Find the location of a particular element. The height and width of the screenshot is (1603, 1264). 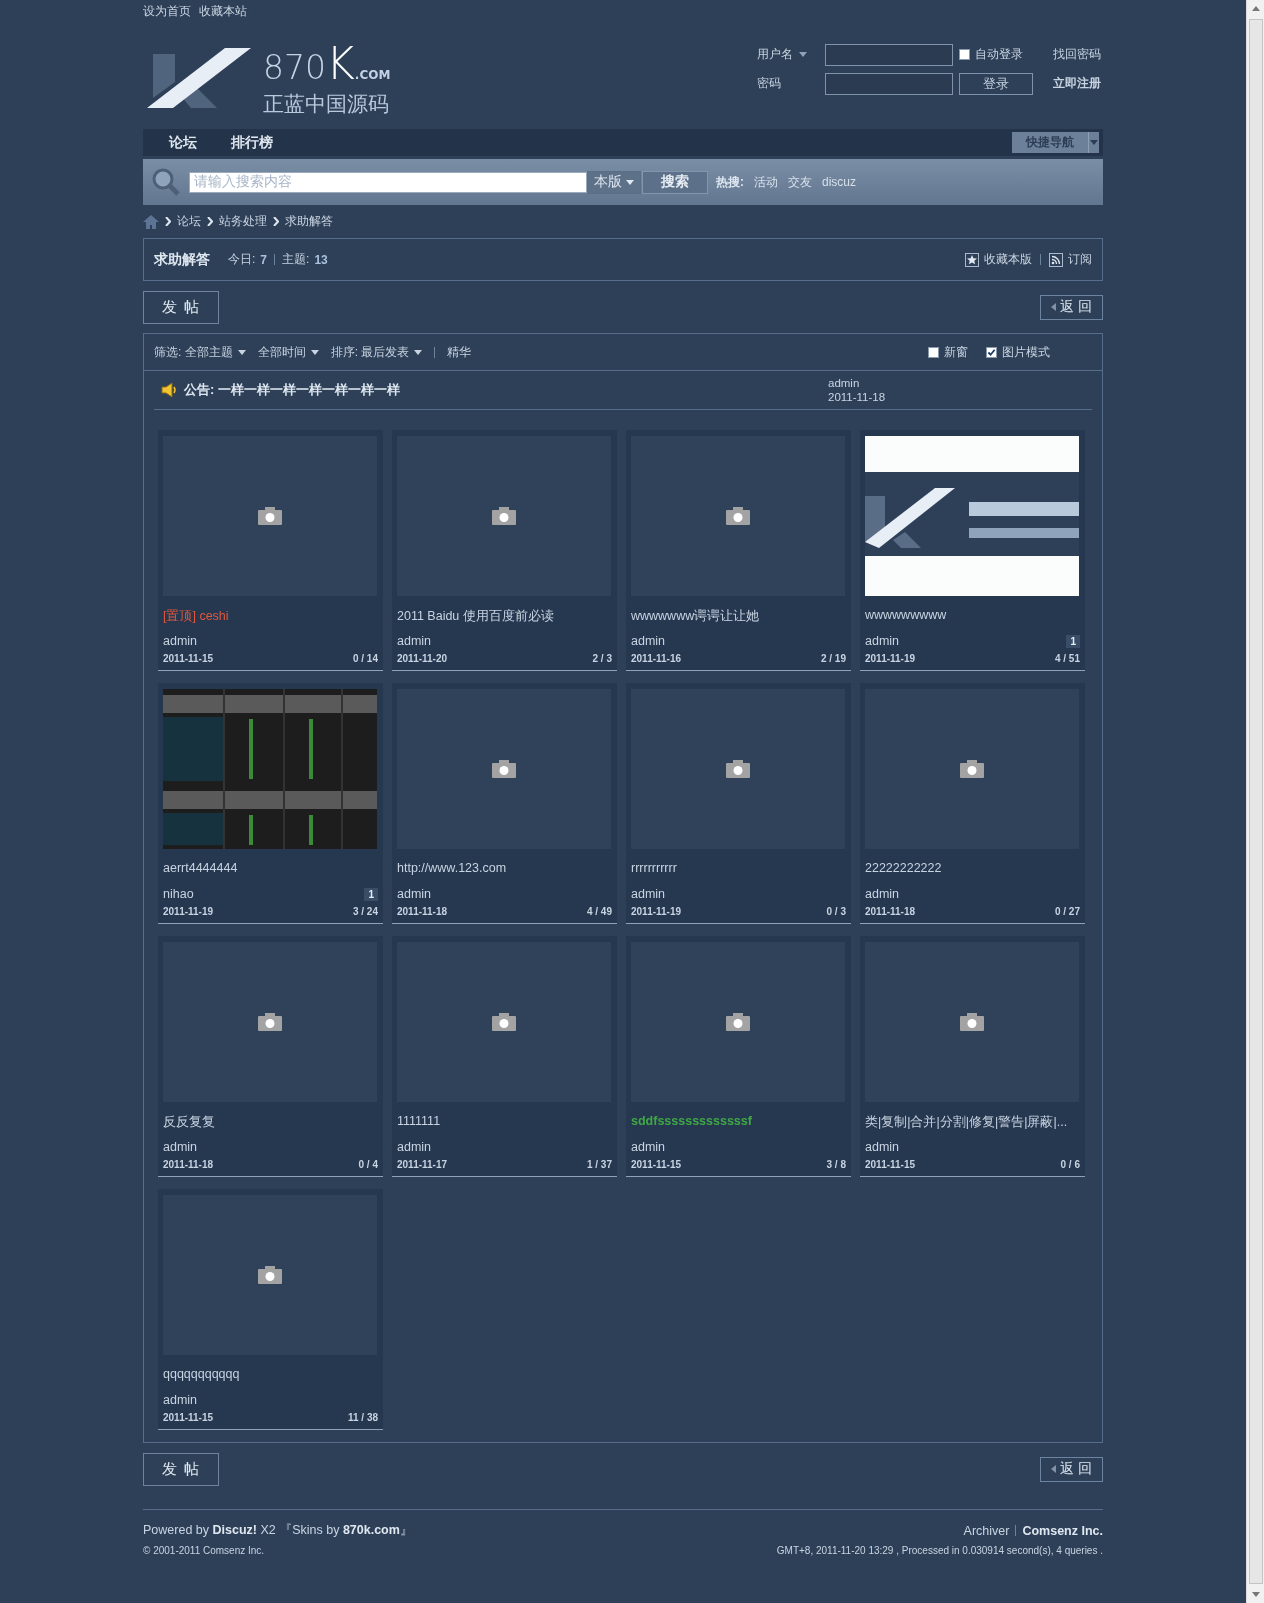

home-icon is located at coordinates (151, 221).